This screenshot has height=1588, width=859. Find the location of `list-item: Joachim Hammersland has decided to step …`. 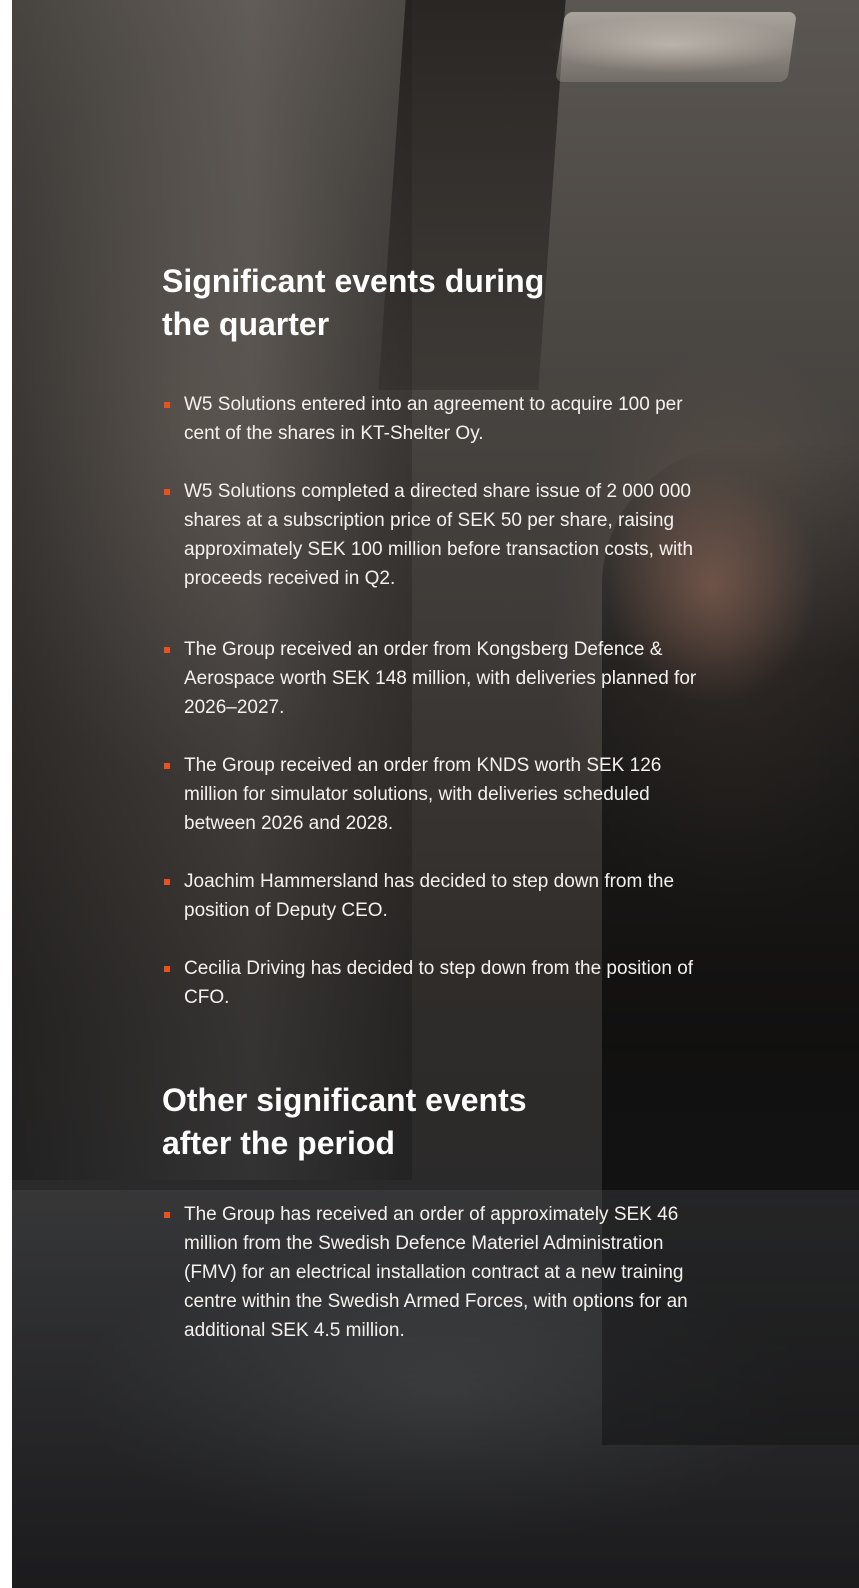

list-item: Joachim Hammersland has decided to step … is located at coordinates (432, 896).